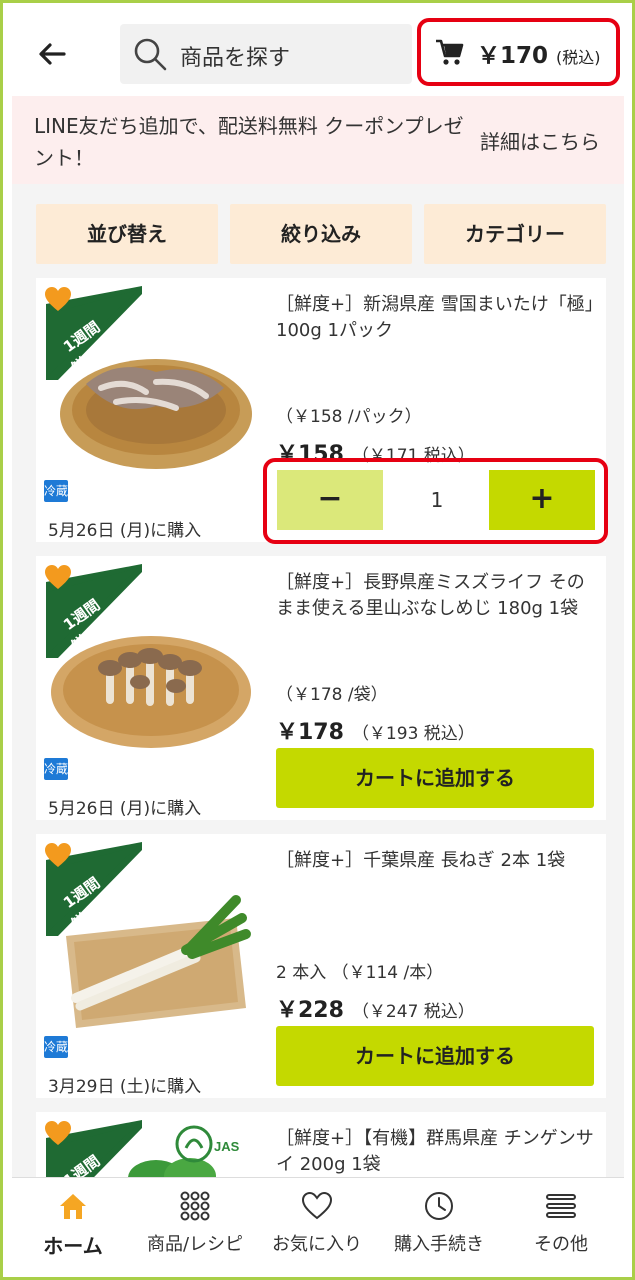 The image size is (635, 1280). I want to click on svg-text: JAS, so click(227, 1146).